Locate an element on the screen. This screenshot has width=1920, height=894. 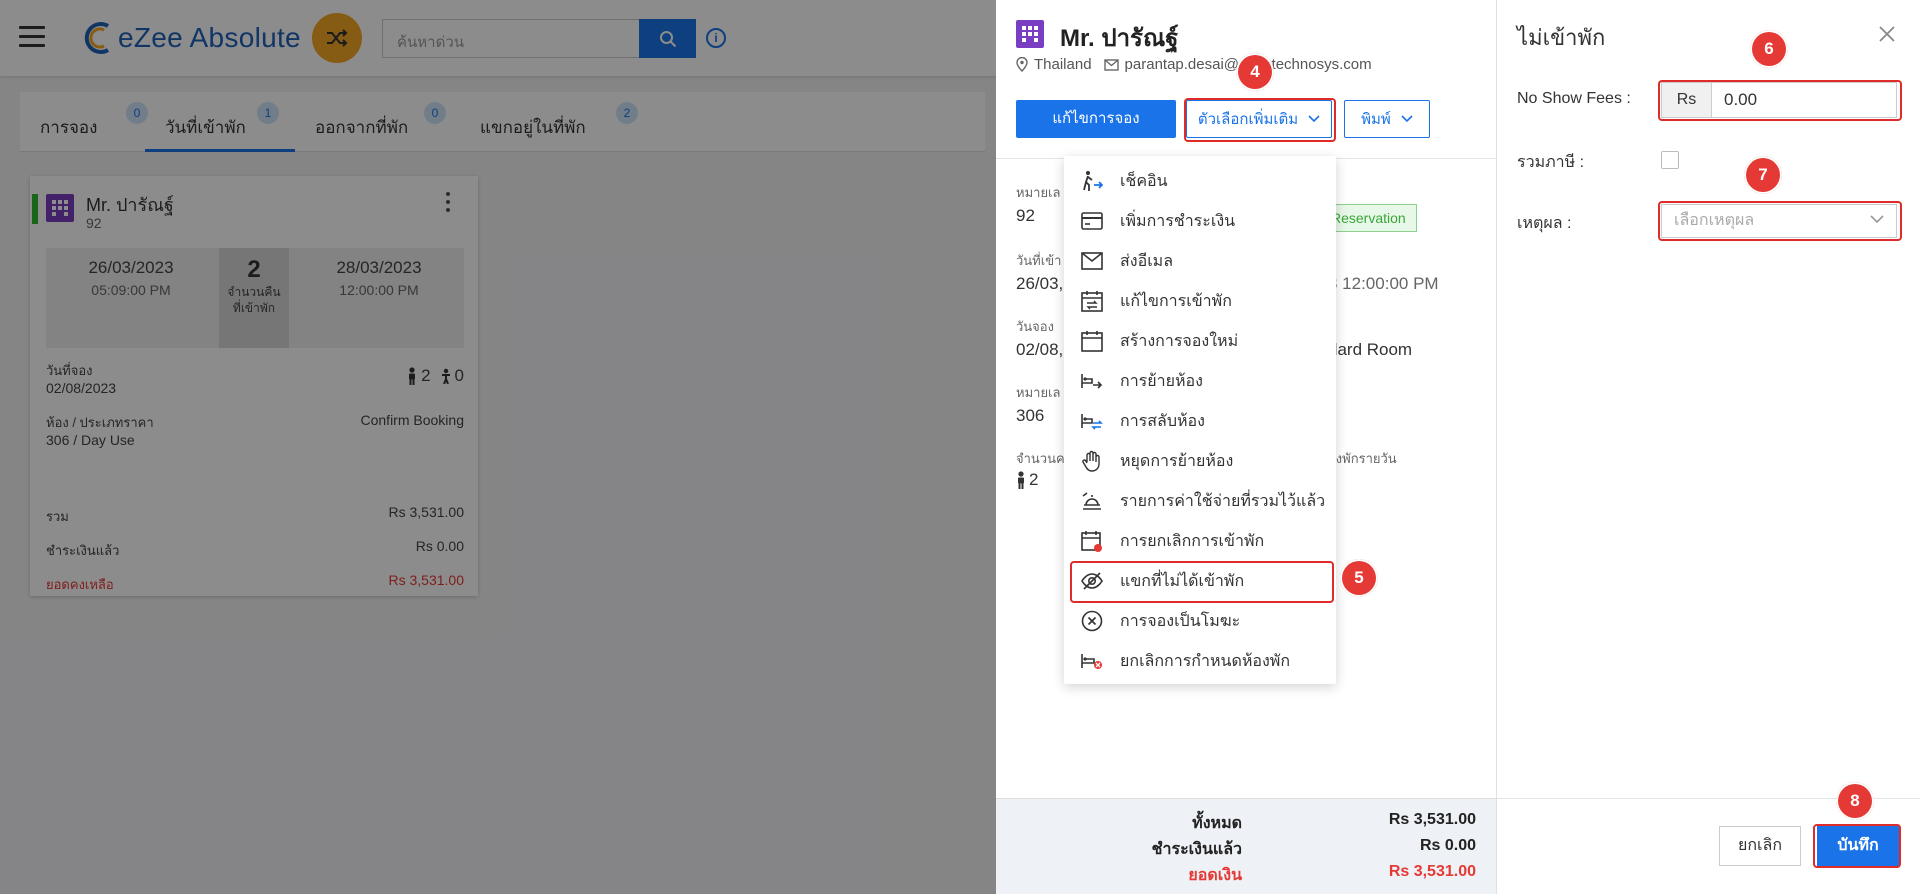
edit-booking-button: แก้ไขการจอง is located at coordinates (1096, 119).